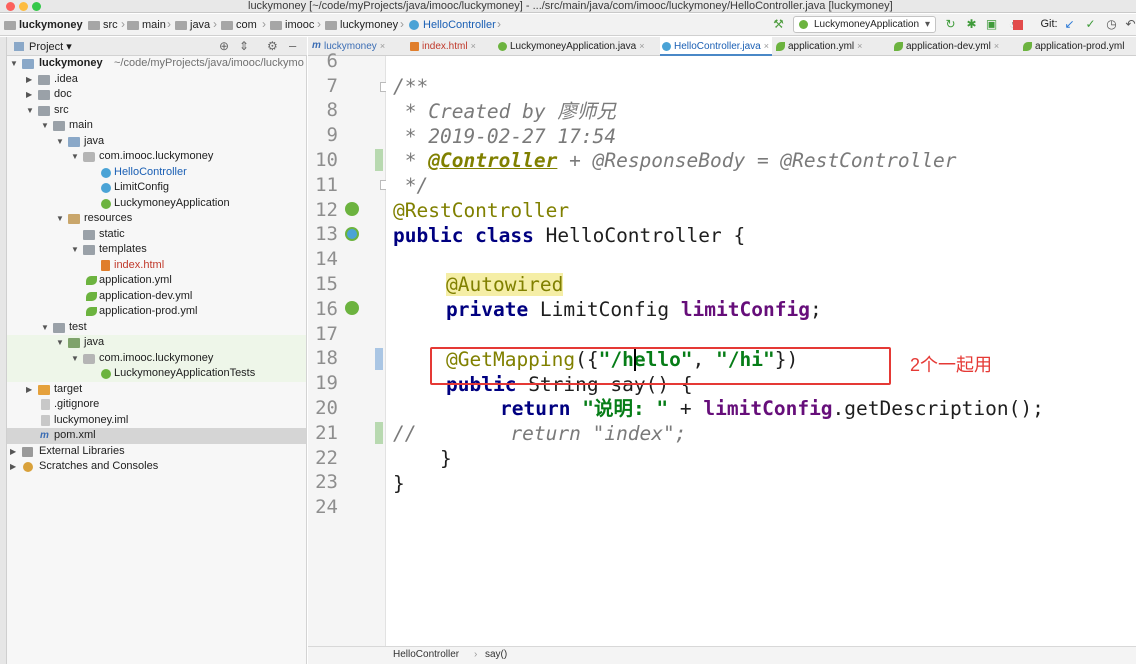 This screenshot has height=664, width=1136. What do you see at coordinates (50, 46) in the screenshot?
I see `project-view-select: Project ▾` at bounding box center [50, 46].